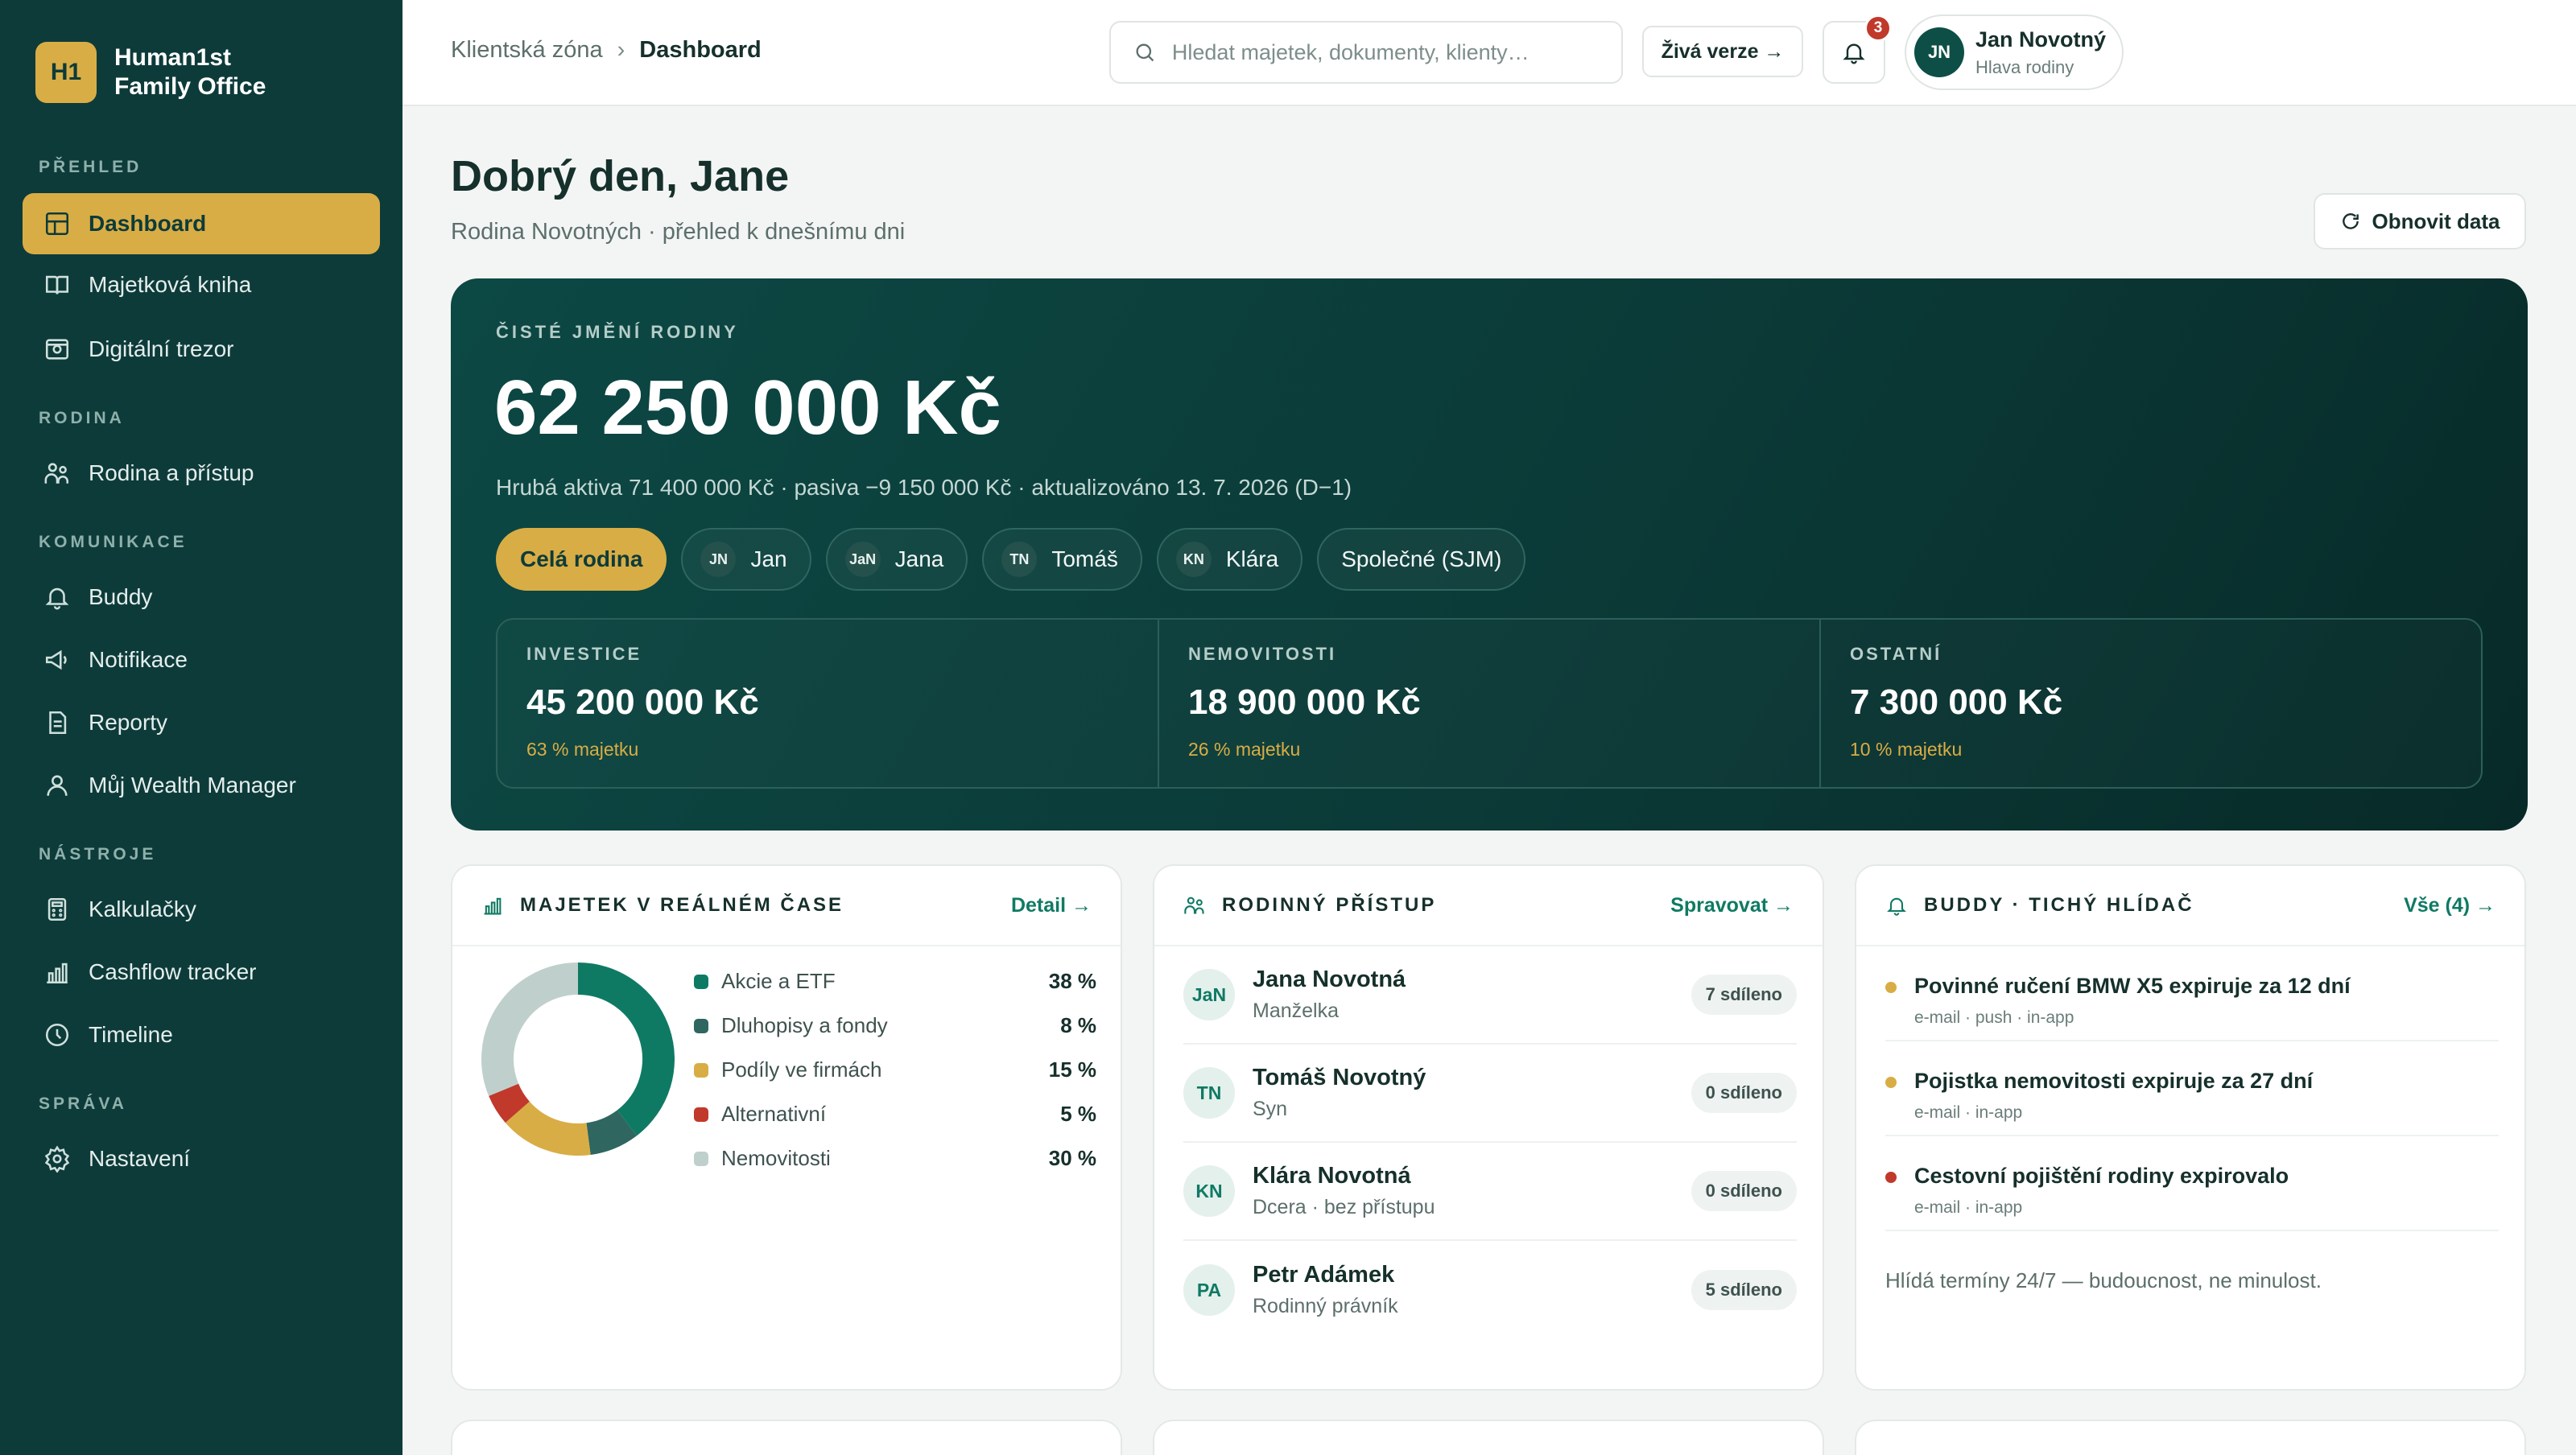  Describe the element at coordinates (584, 654) in the screenshot. I see `stat-label: INVESTICE` at that location.